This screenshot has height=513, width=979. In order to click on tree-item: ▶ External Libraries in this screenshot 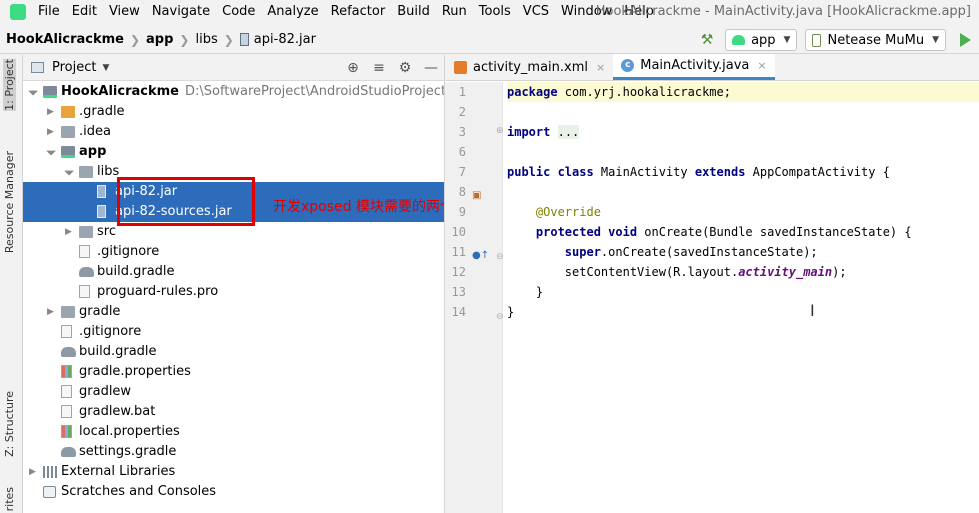, I will do `click(233, 472)`.